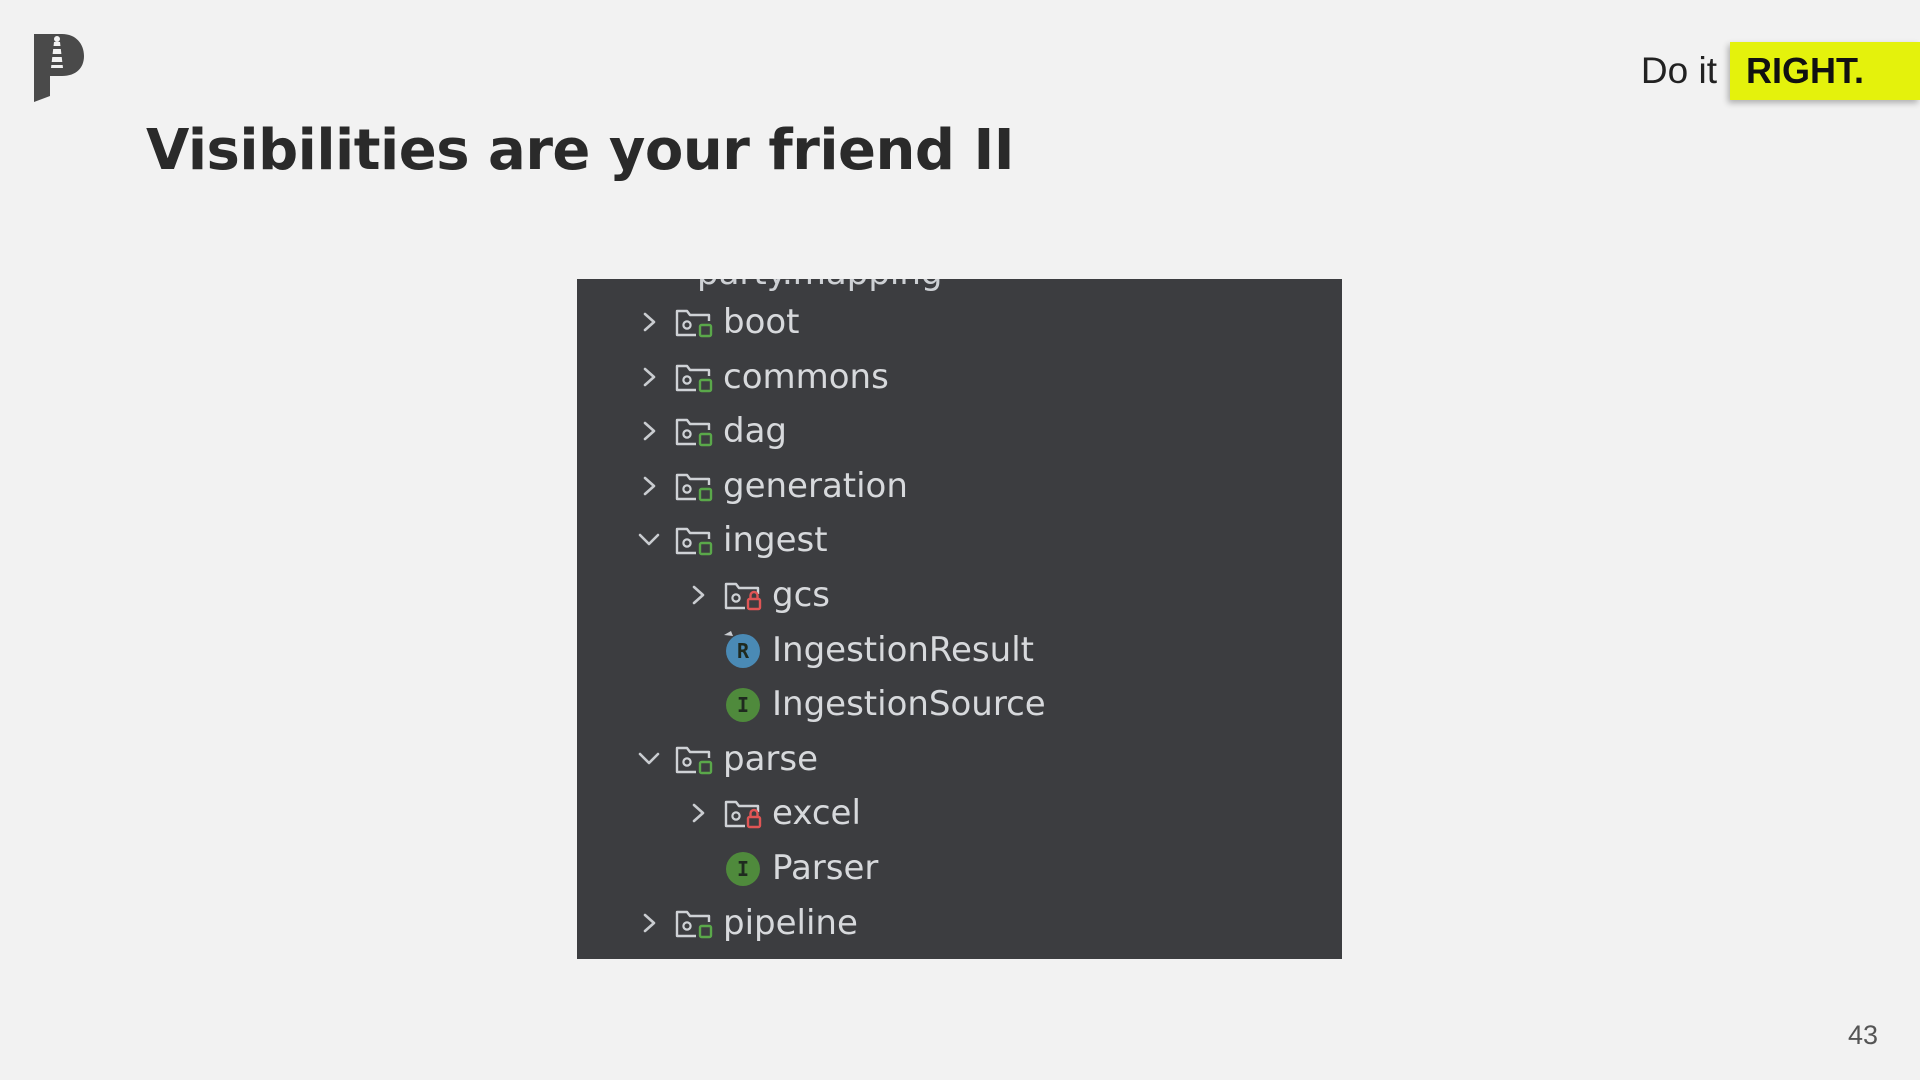 This screenshot has width=1920, height=1080. I want to click on tree-row-gcs: gcs, so click(752, 595).